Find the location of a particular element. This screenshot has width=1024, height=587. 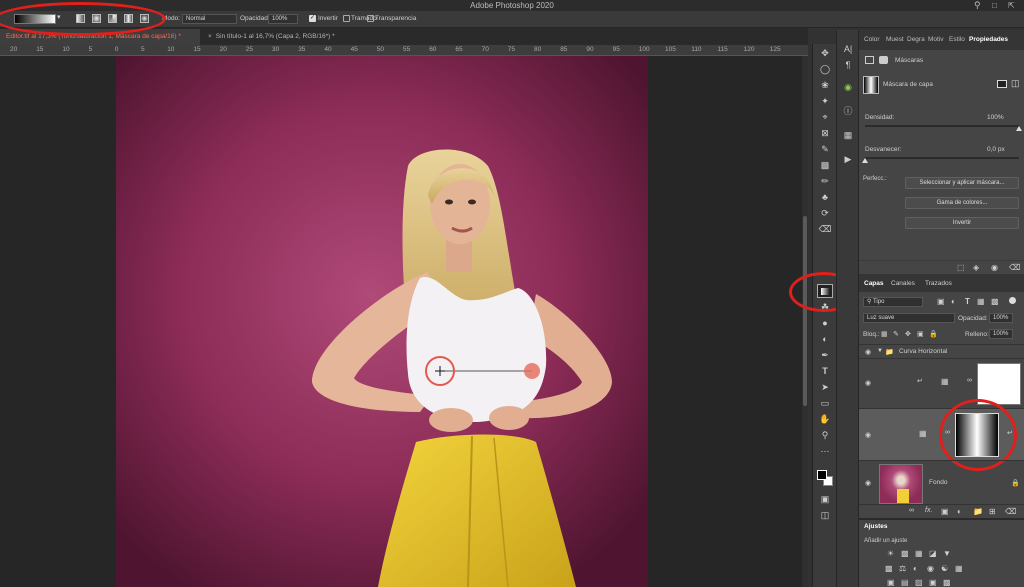

selective-color-icon: ▣ is located at coordinates (933, 582).